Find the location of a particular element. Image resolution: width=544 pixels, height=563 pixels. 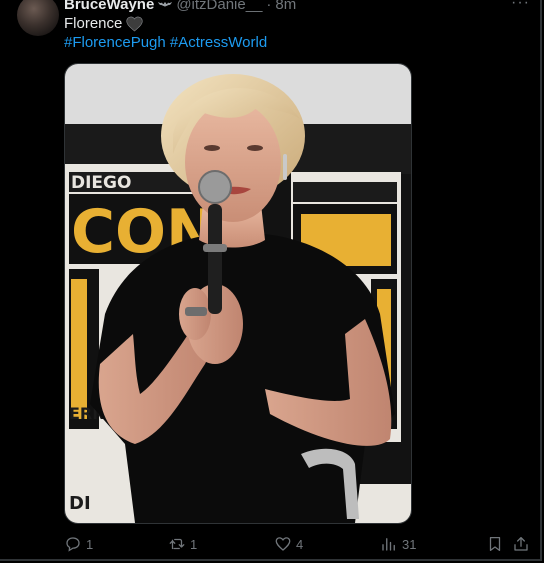

tweet-header: BruceWayne @itzDanie__ · 8m is located at coordinates (180, 6).